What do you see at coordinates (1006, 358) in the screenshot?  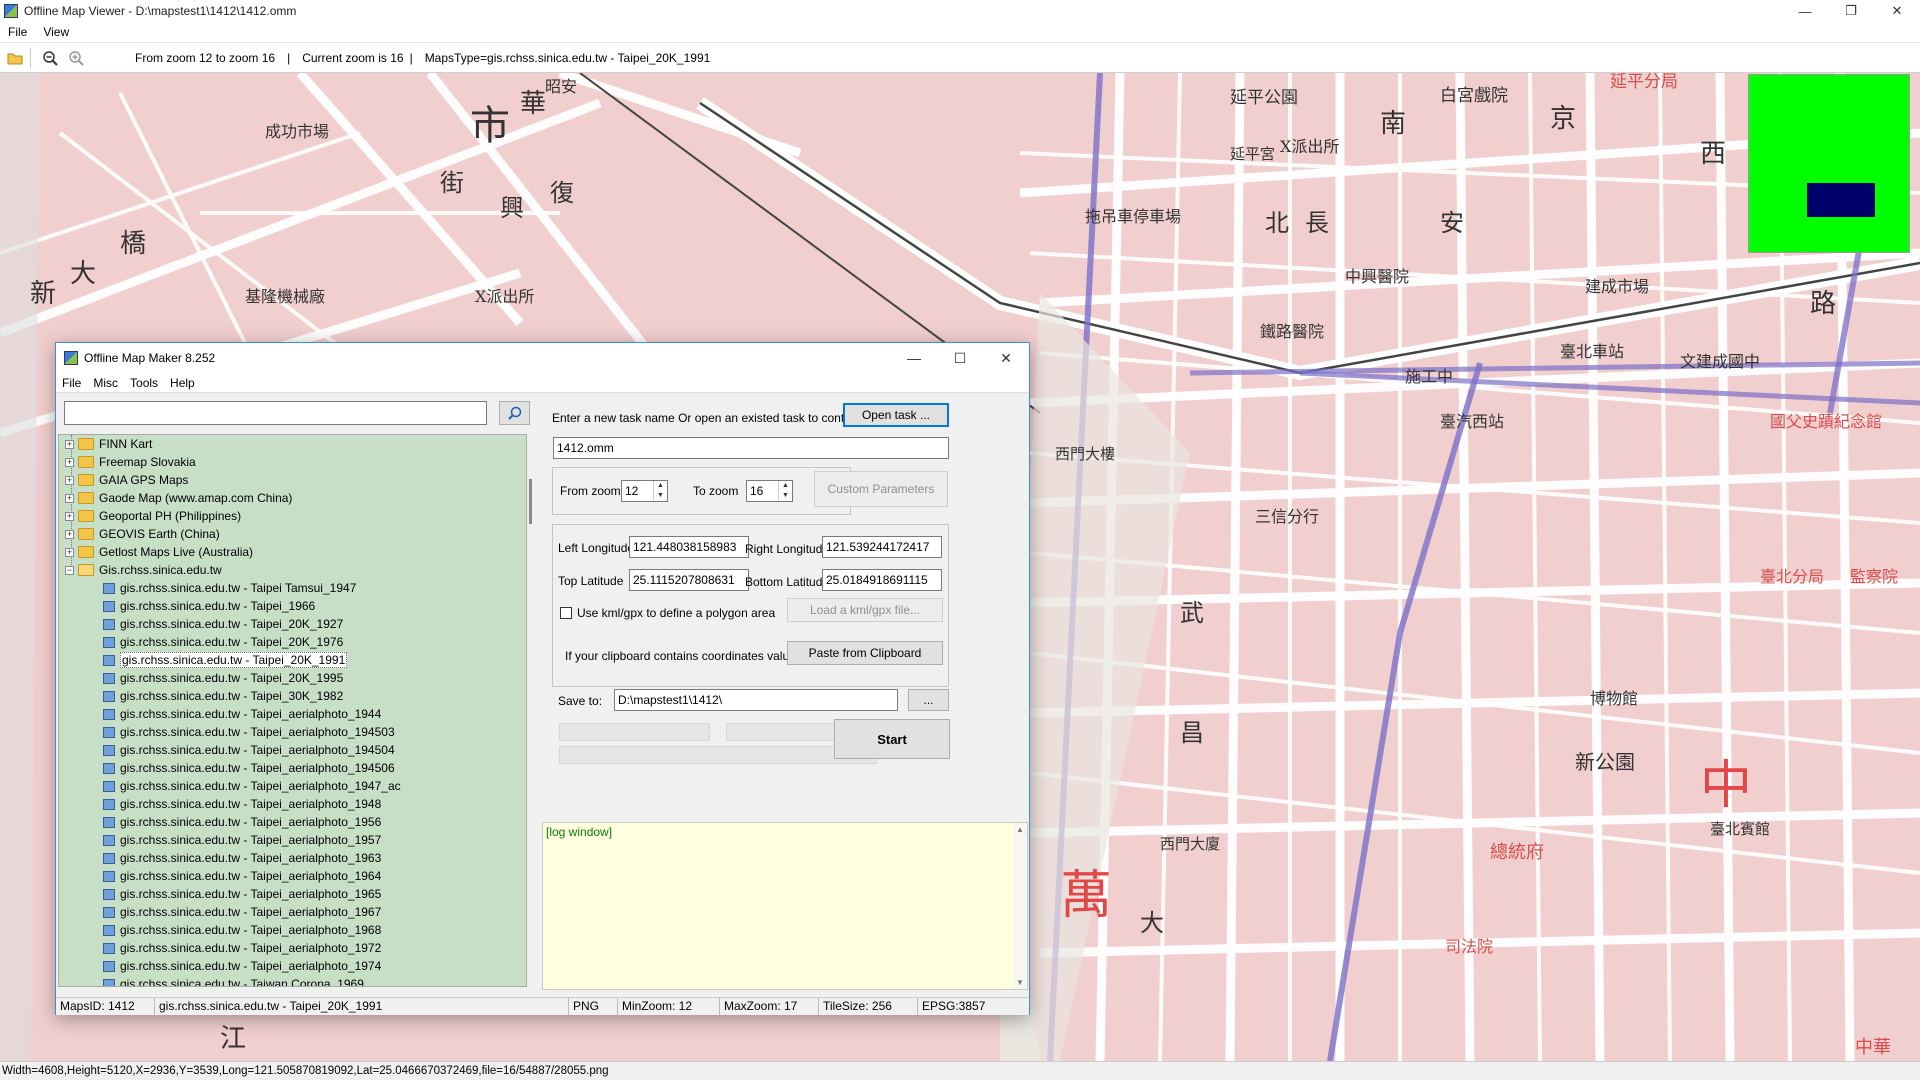 I see `dialog-close-button: ✕` at bounding box center [1006, 358].